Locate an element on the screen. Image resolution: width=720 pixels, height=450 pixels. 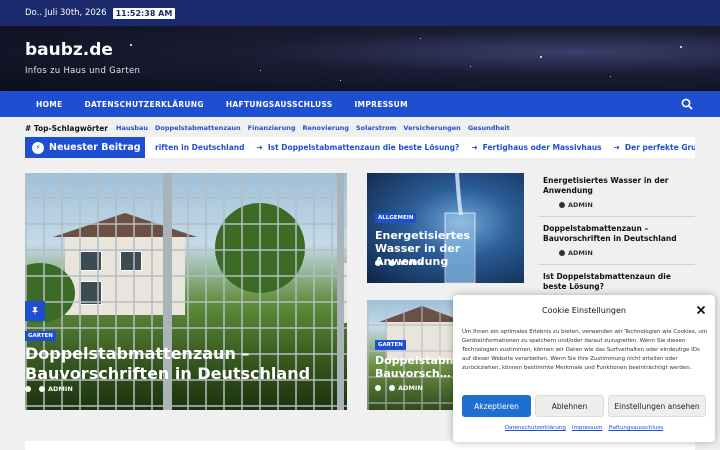
site-header-banner: baubz.de Infos zu Haus und Garten is located at coordinates (360, 58).